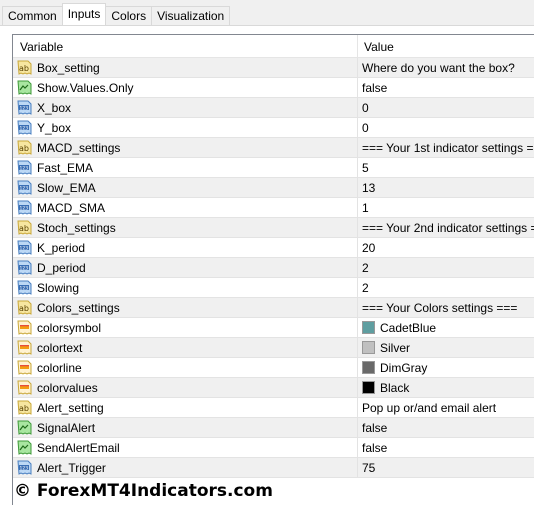 The image size is (534, 505). What do you see at coordinates (438, 68) in the screenshot?
I see `value-cell: Where do you want the box?` at bounding box center [438, 68].